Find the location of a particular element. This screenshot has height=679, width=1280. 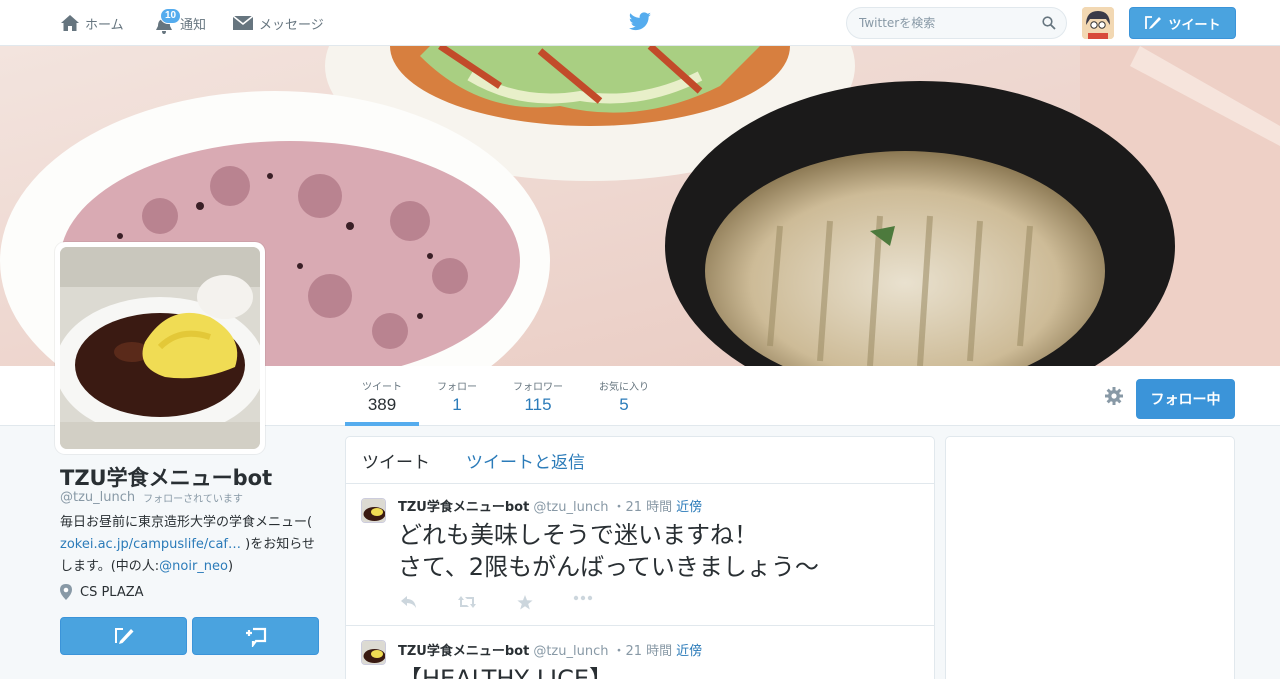

search-box is located at coordinates (956, 23).